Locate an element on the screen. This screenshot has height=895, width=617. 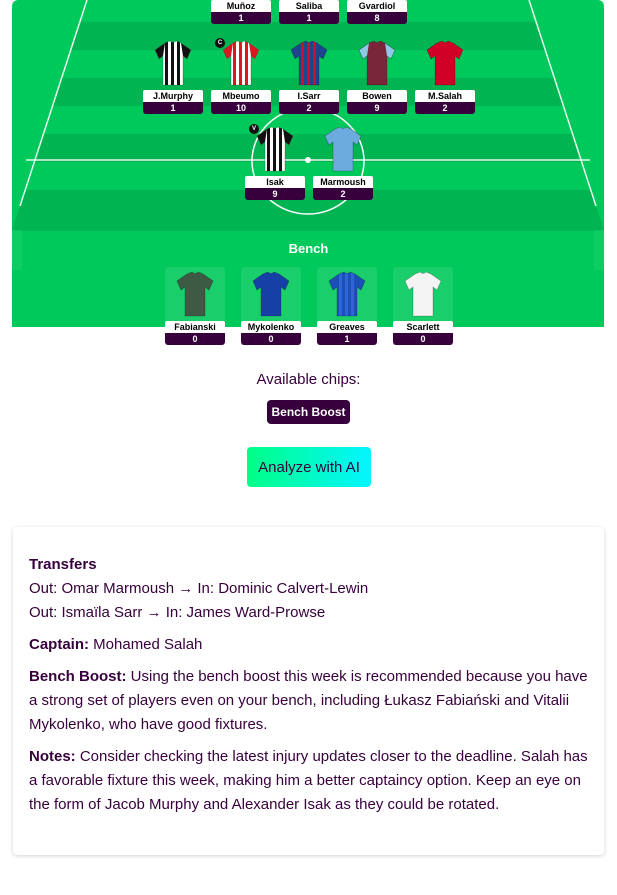
player-name: Mykolenko is located at coordinates (271, 327).